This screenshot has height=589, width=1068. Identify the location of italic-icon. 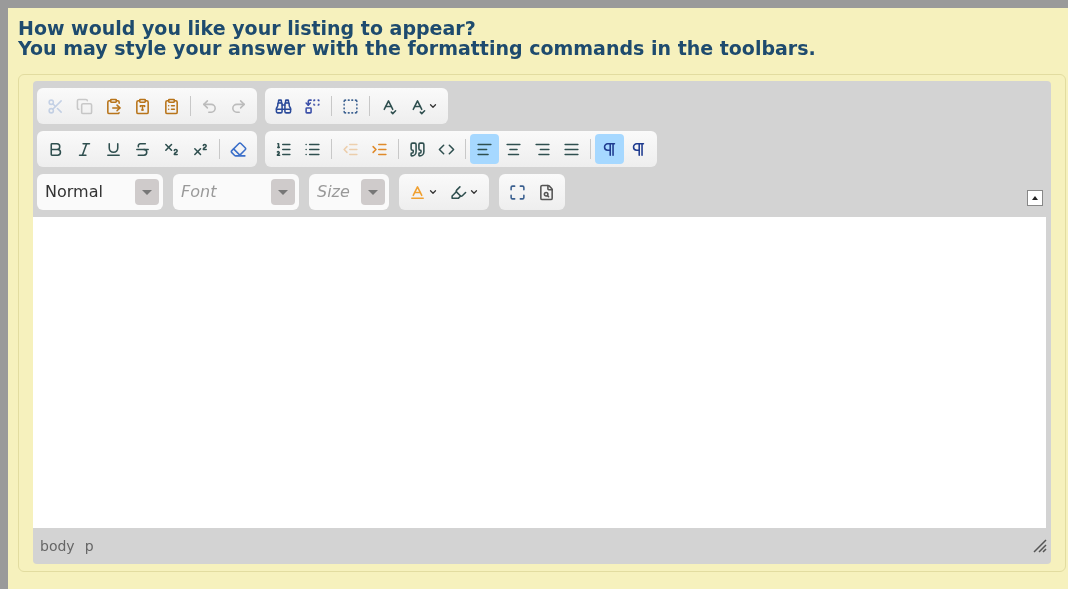
(84, 149).